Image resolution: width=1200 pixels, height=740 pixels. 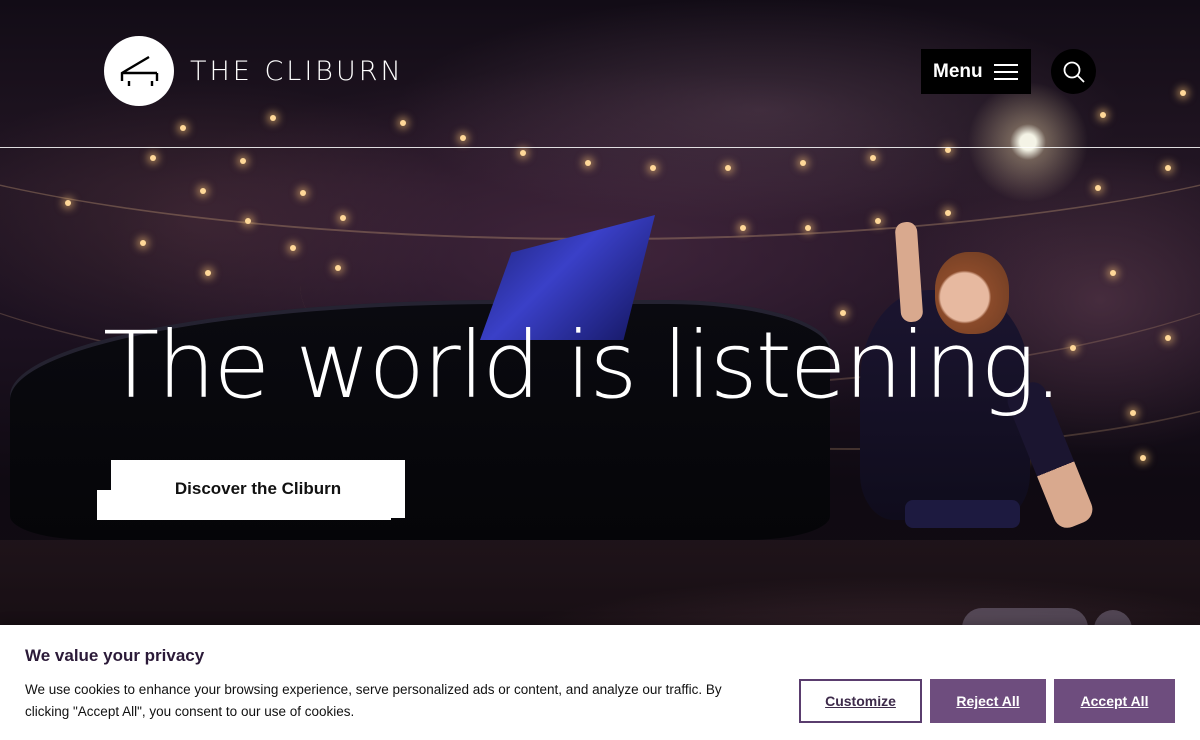 I want to click on brand-name: THE CLIBURN, so click(x=297, y=71).